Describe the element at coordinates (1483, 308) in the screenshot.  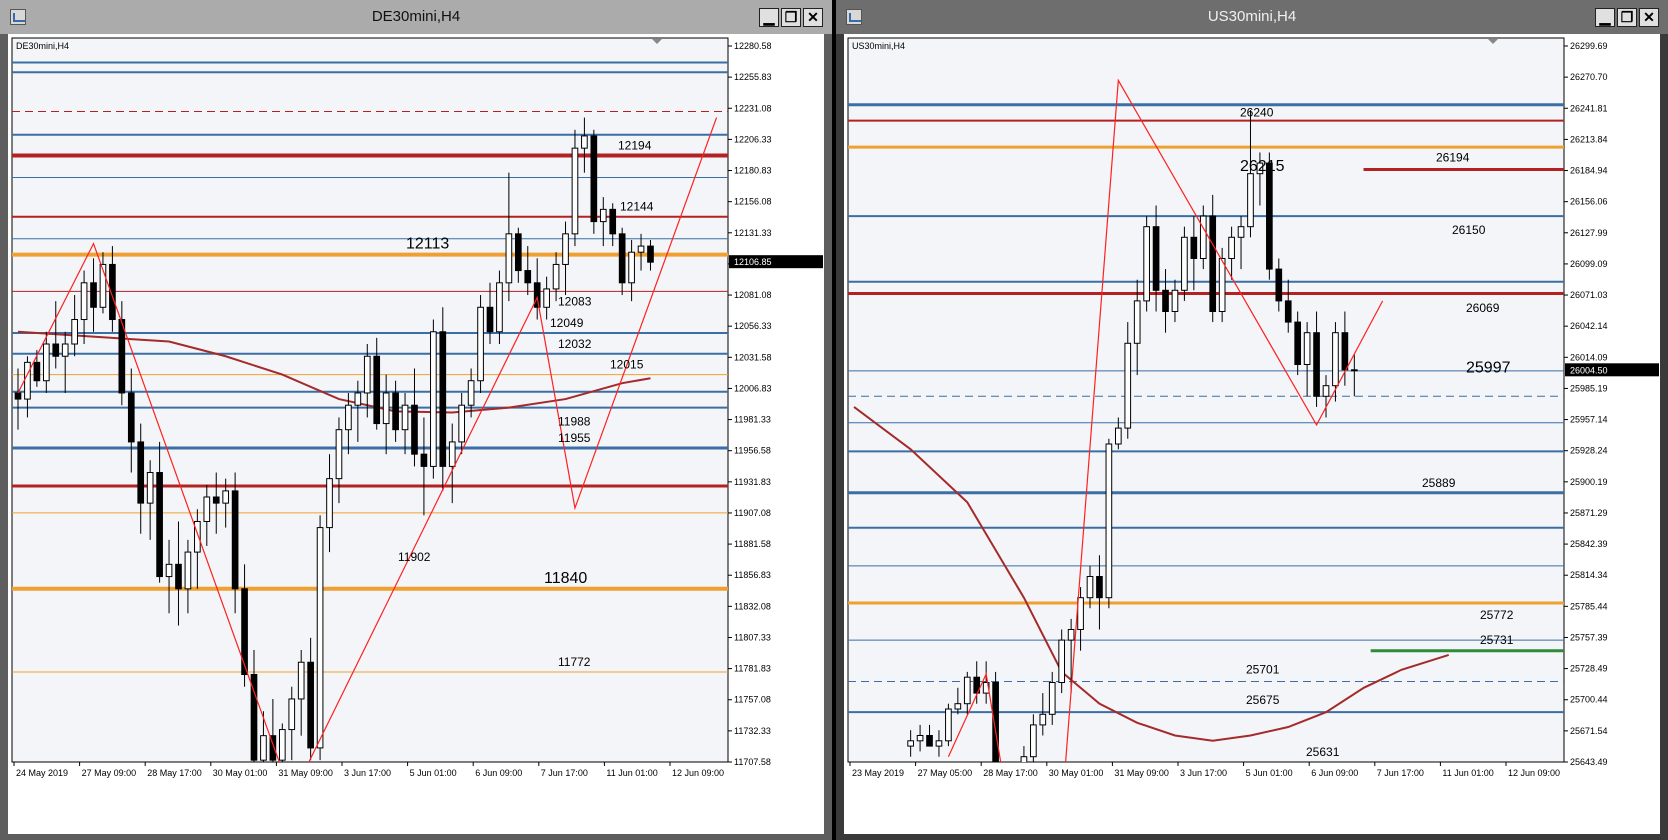
I see `level-price-label: 26069` at that location.